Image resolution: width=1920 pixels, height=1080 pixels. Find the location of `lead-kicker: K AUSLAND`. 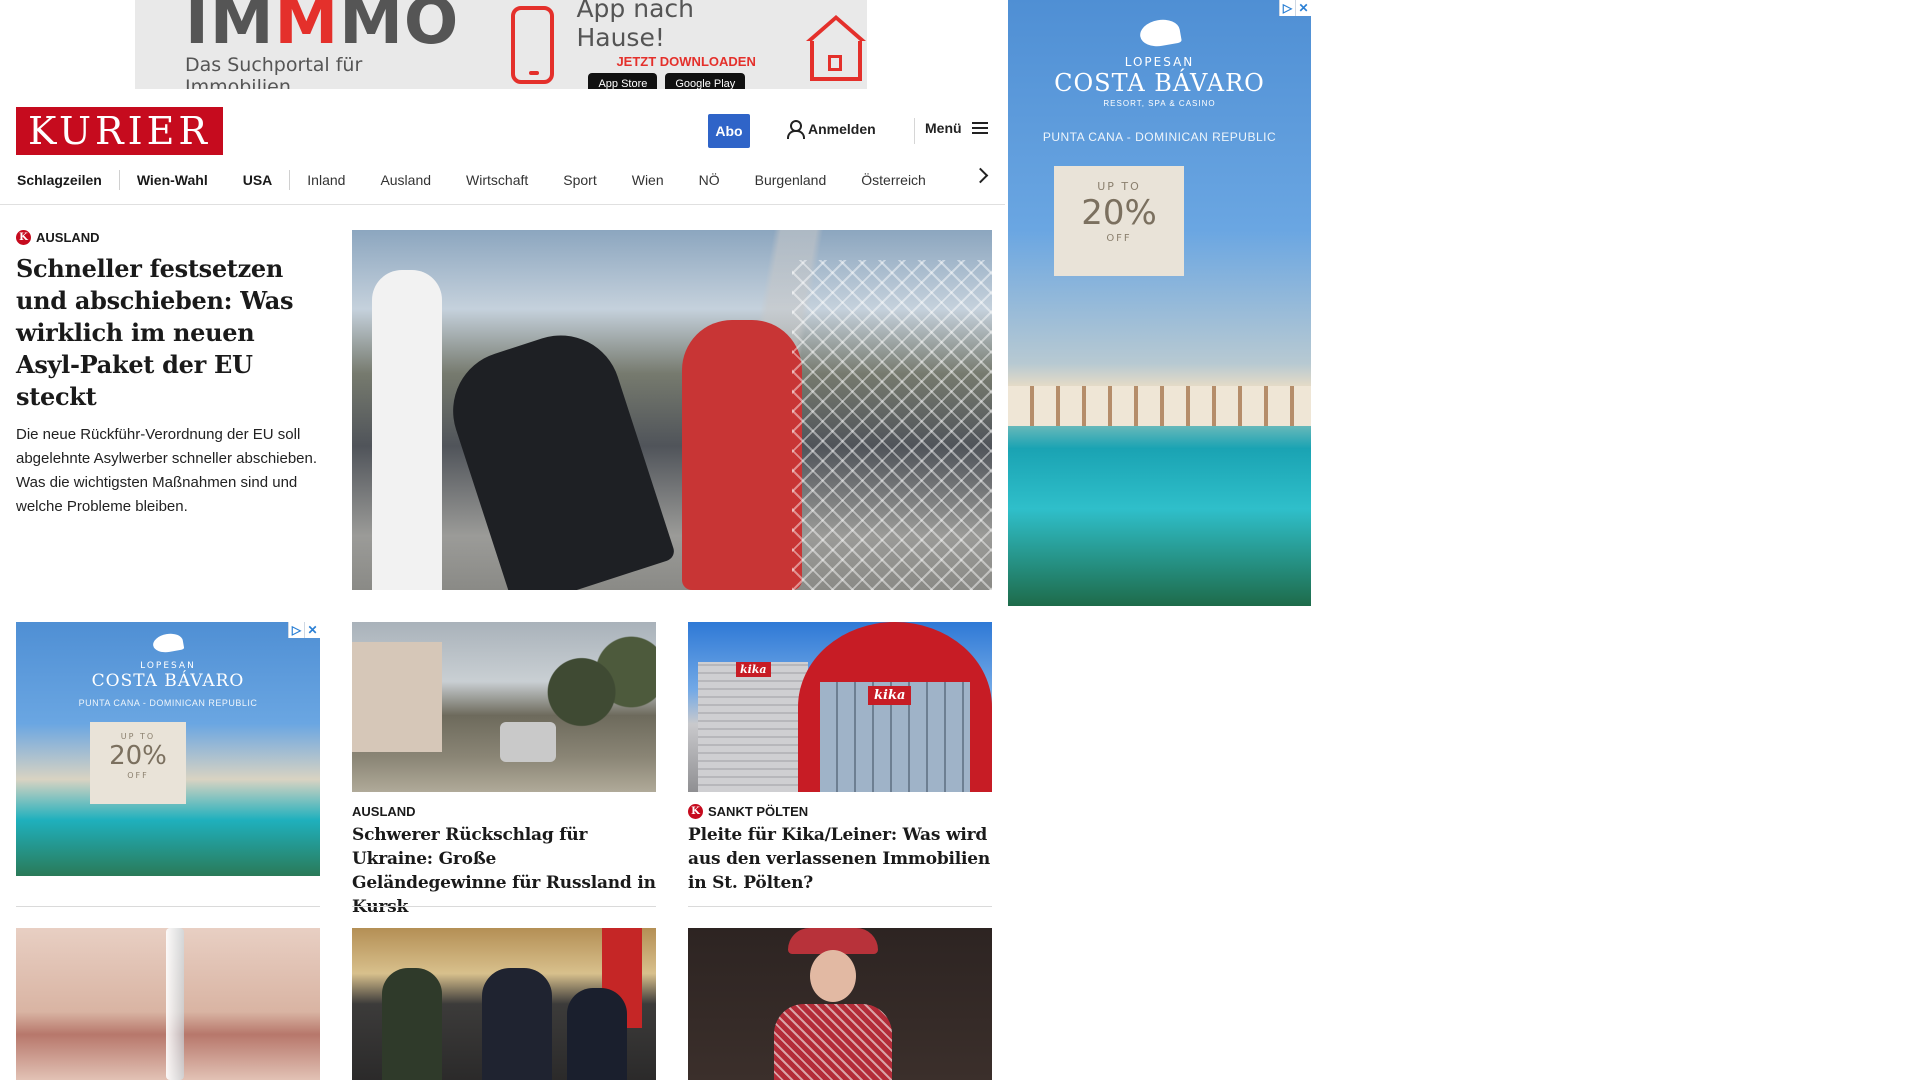

lead-kicker: K AUSLAND is located at coordinates (168, 237).